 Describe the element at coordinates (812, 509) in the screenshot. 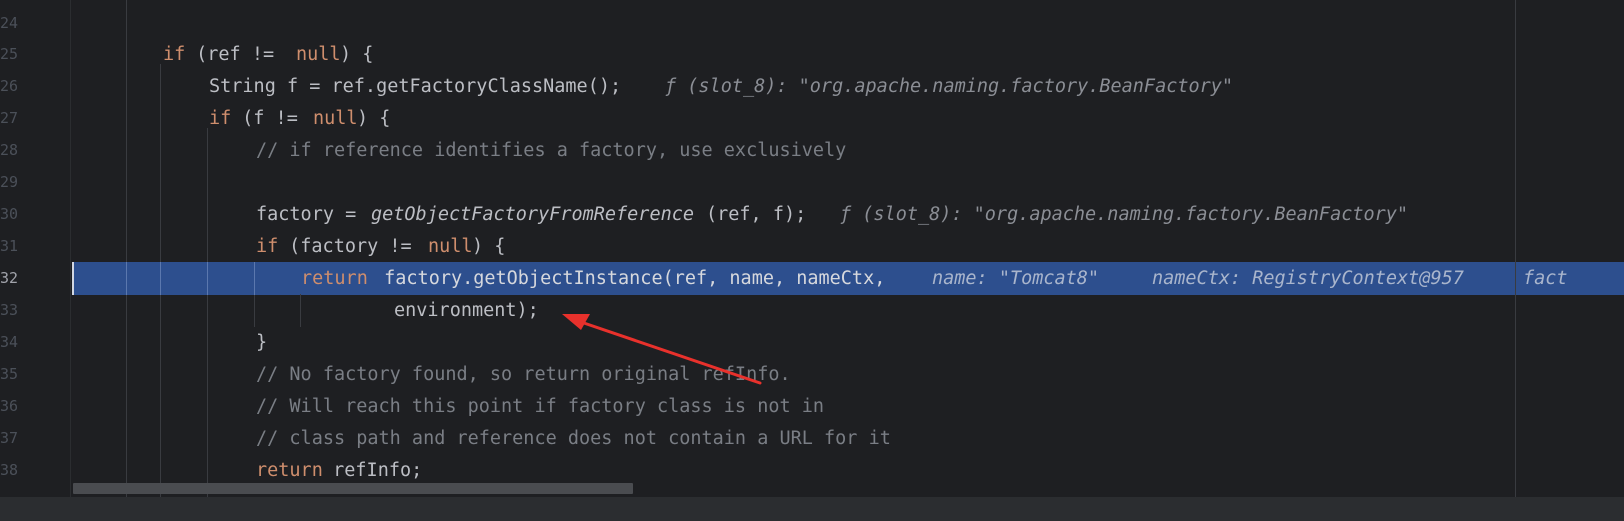

I see `status-bar` at that location.